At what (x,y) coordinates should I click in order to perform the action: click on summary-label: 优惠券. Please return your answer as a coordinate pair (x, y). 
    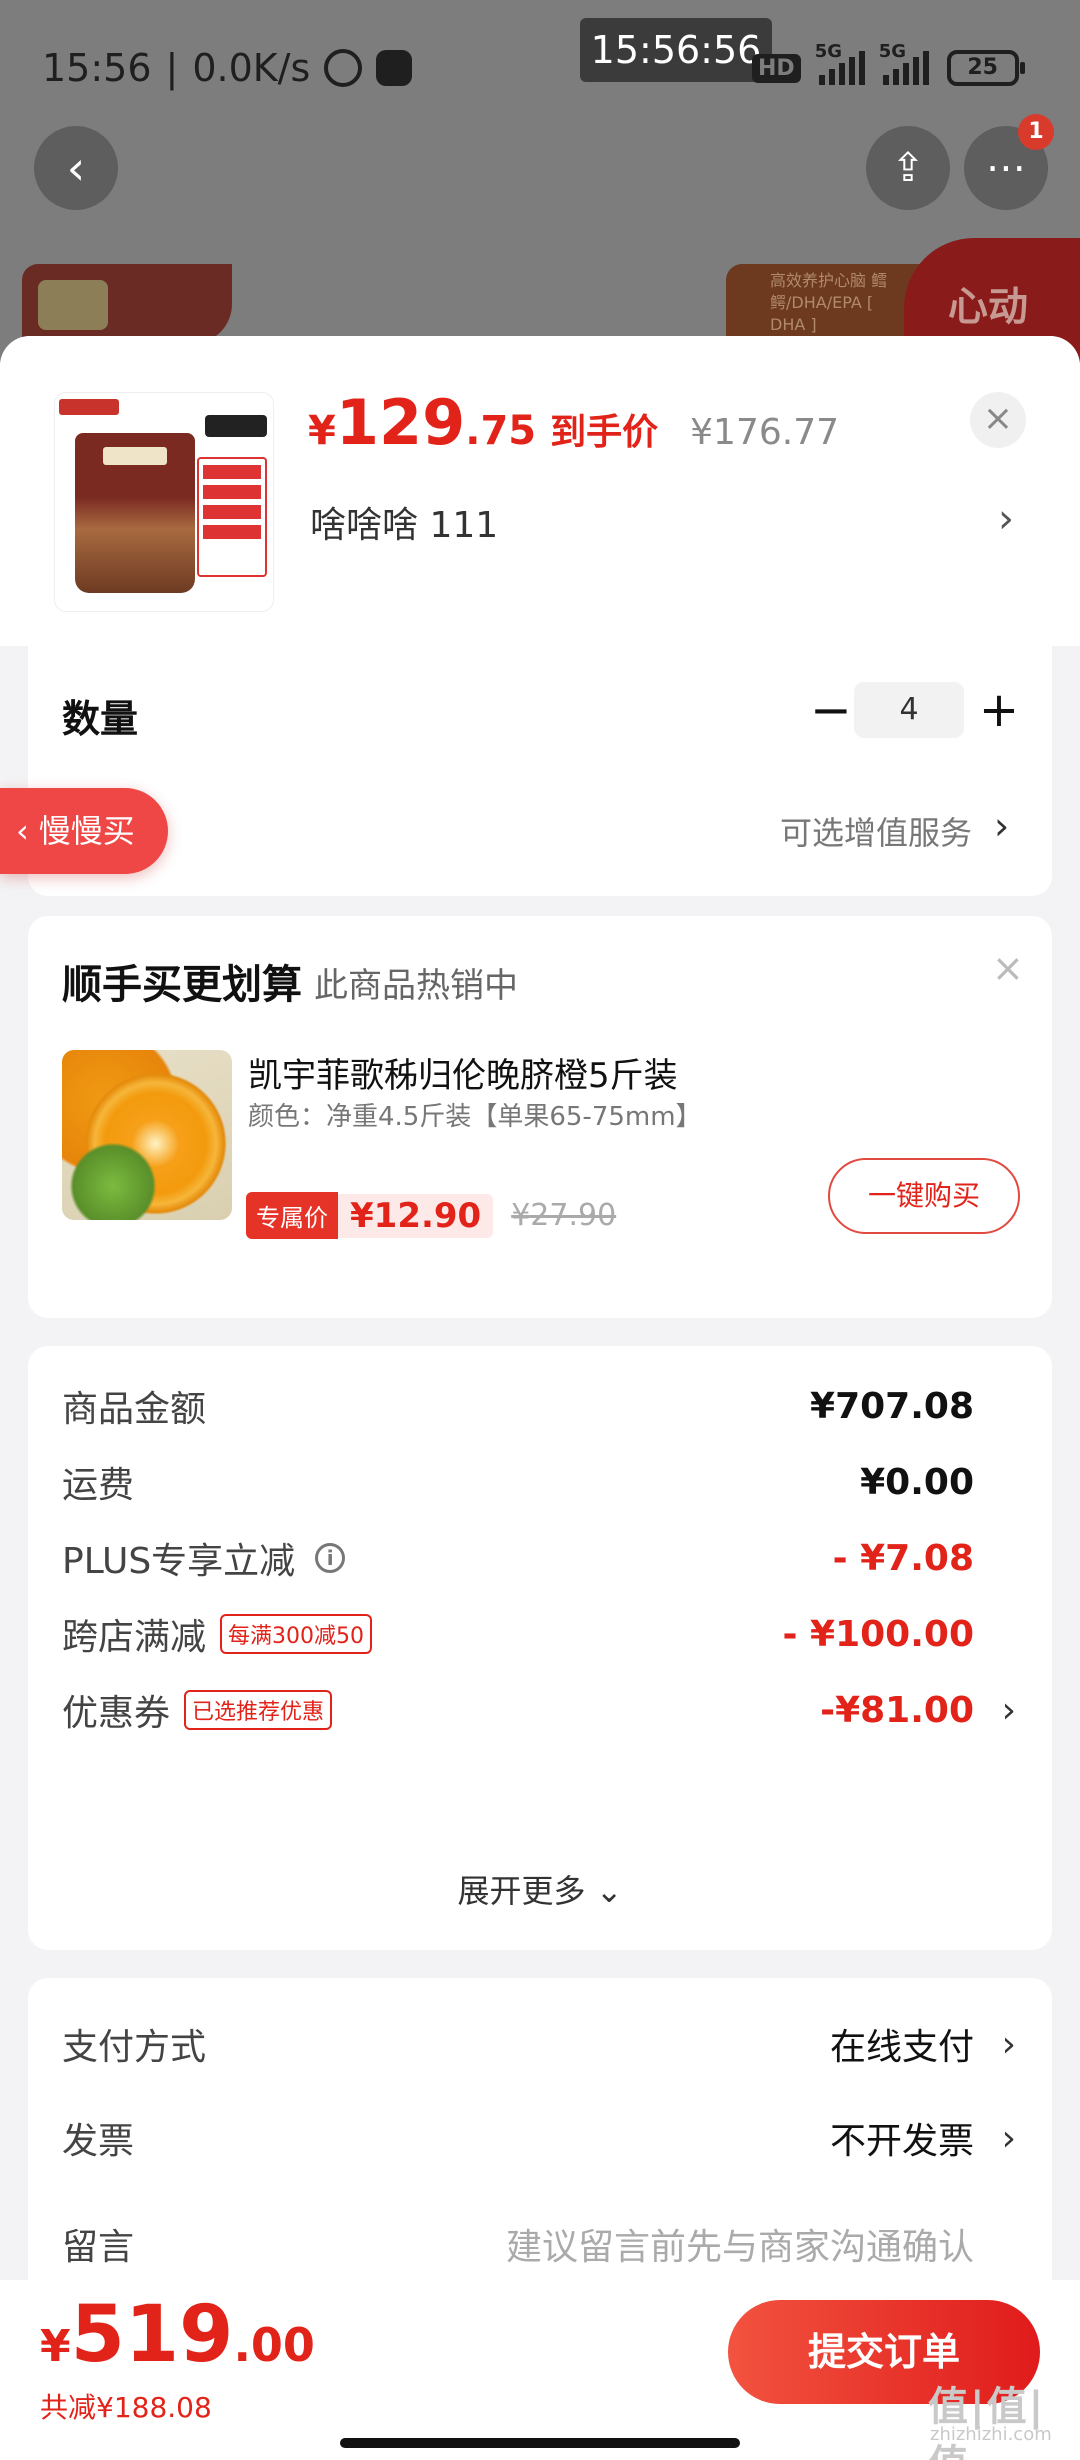
    Looking at the image, I should click on (116, 1713).